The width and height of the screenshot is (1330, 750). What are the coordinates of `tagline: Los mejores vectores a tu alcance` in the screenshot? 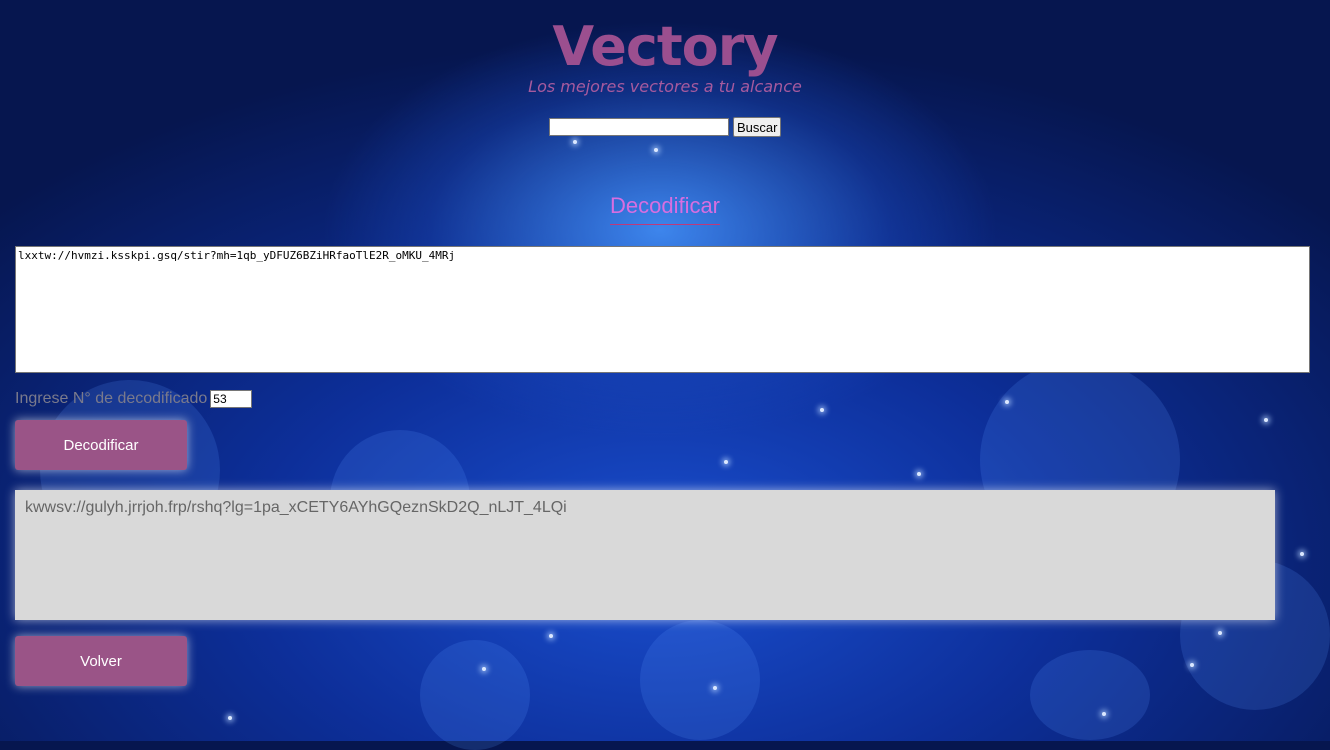 It's located at (665, 86).